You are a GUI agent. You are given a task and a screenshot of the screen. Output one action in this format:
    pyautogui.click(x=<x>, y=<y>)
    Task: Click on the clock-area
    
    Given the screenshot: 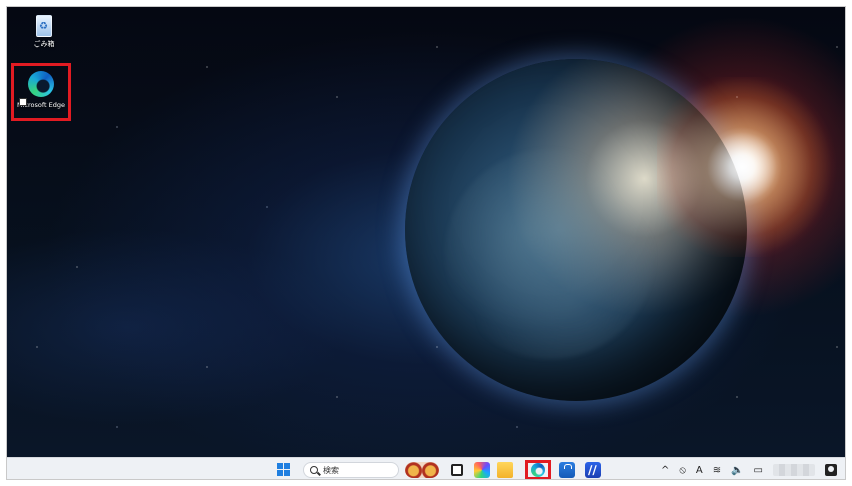 What is the action you would take?
    pyautogui.click(x=794, y=470)
    